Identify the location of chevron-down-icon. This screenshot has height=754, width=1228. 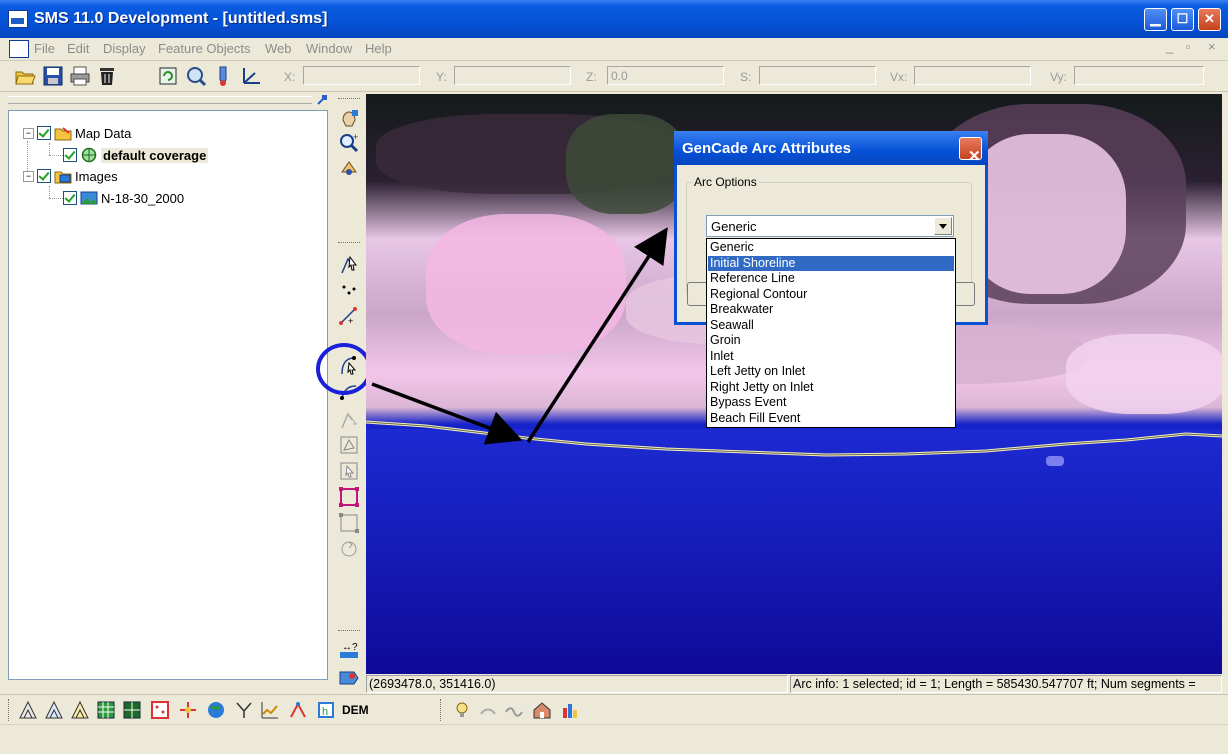
(943, 226).